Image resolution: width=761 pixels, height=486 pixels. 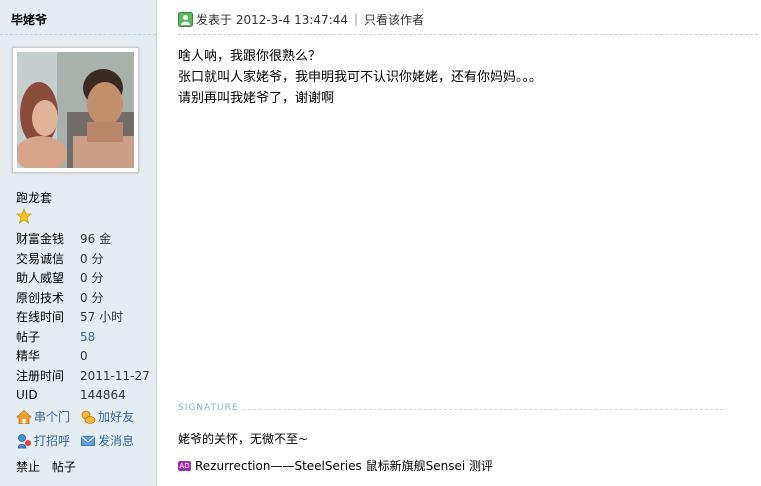 I want to click on signature-divider: SIGNATURE, so click(x=450, y=409).